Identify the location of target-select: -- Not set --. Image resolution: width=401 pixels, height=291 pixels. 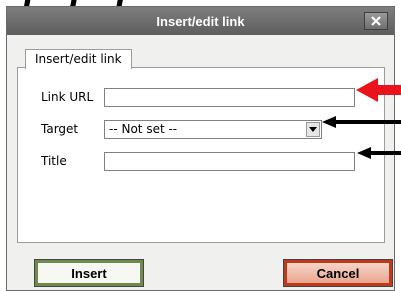
(213, 129).